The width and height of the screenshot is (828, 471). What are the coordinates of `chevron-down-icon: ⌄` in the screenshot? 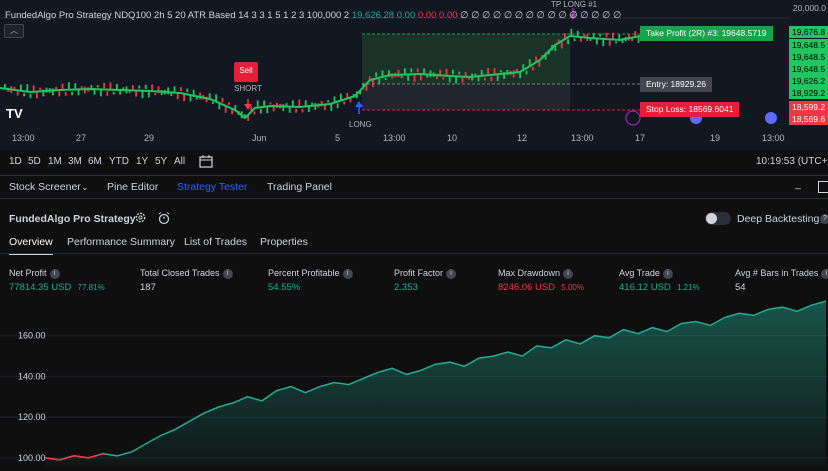 It's located at (85, 187).